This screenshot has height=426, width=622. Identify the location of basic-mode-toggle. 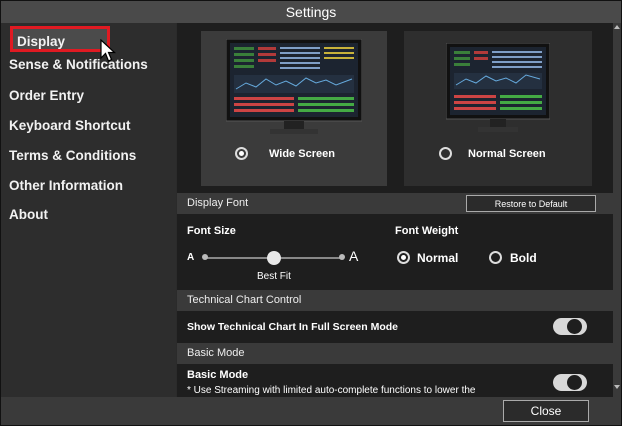
(570, 382).